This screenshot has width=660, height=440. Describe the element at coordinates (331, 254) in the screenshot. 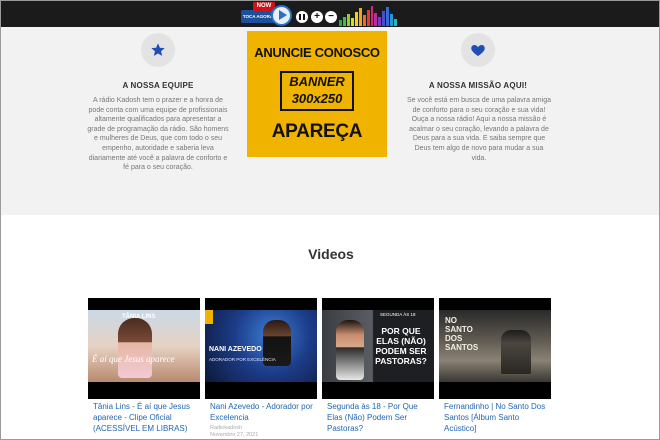

I see `videos-heading: Videos` at that location.